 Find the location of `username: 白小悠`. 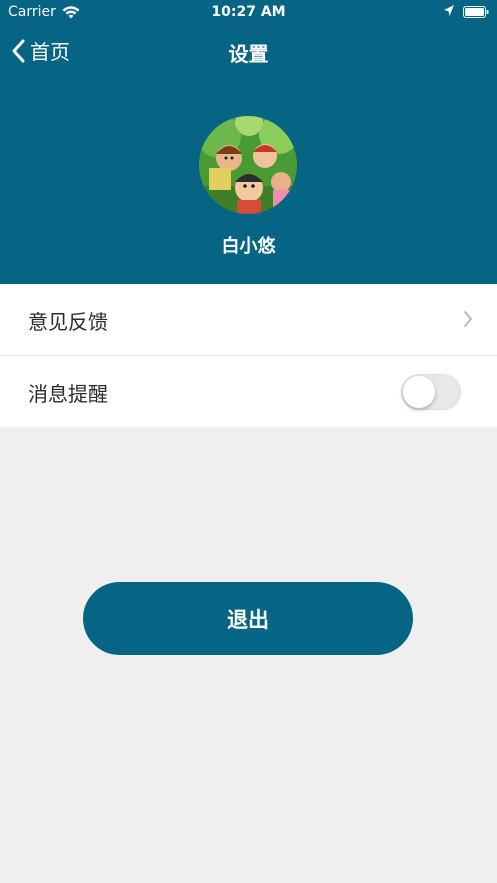

username: 白小悠 is located at coordinates (248, 246).